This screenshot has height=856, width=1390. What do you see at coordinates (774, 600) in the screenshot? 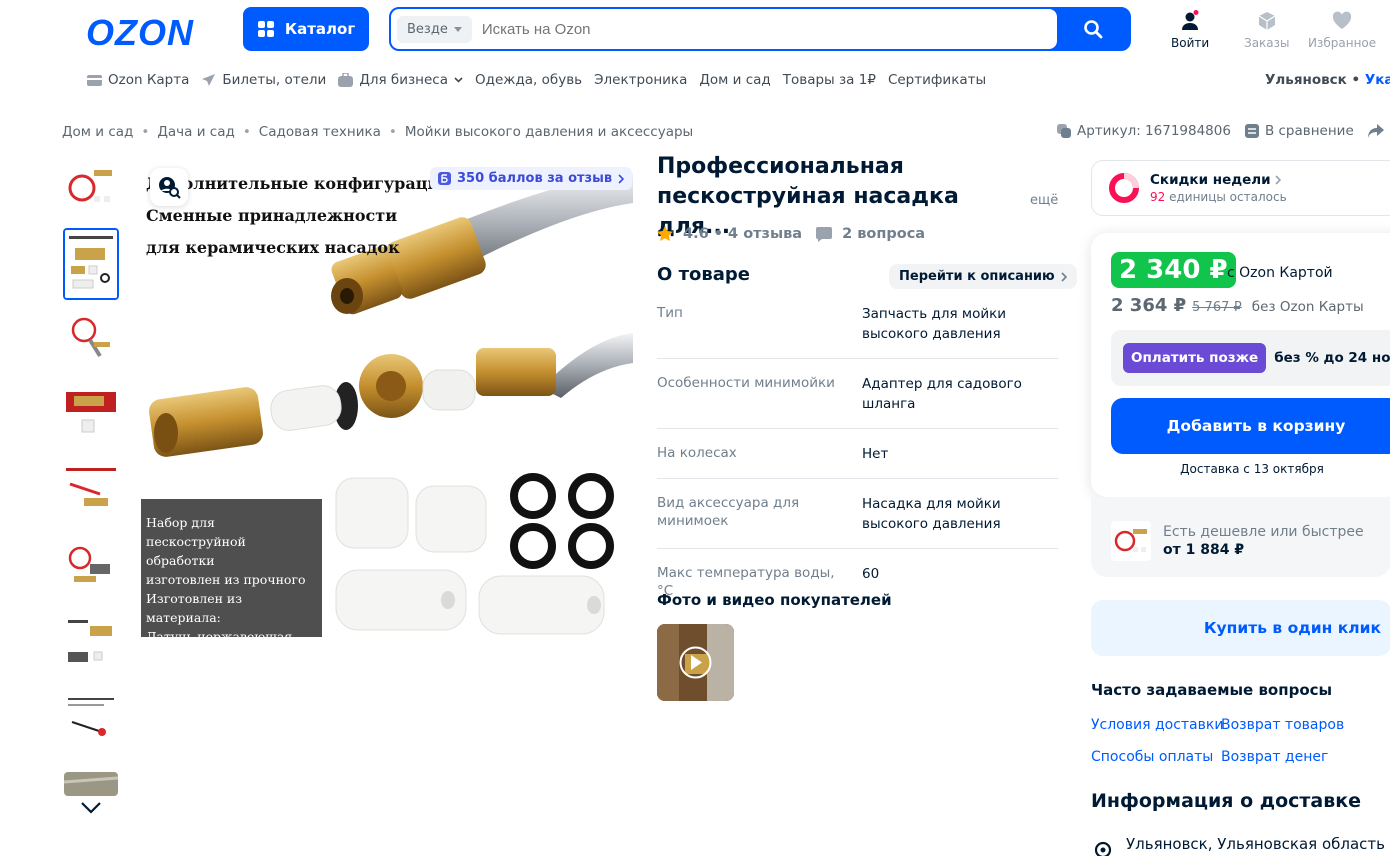
I see `customer-photos-heading: Фото и видео покупателей` at bounding box center [774, 600].